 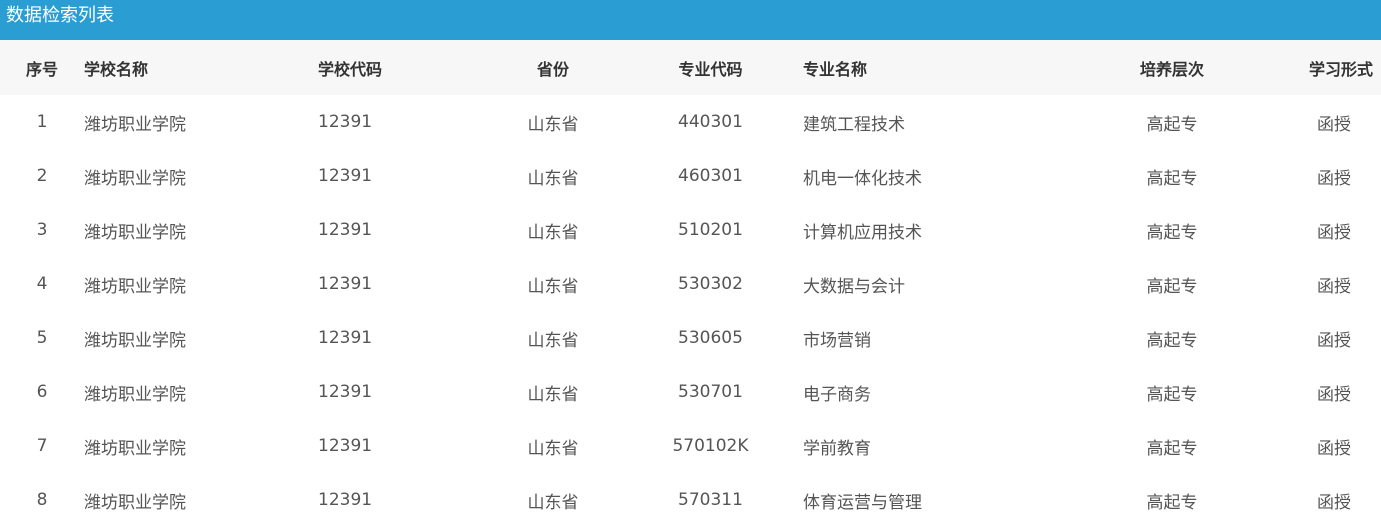 I want to click on cell-major-name: 市场营销, so click(x=837, y=340).